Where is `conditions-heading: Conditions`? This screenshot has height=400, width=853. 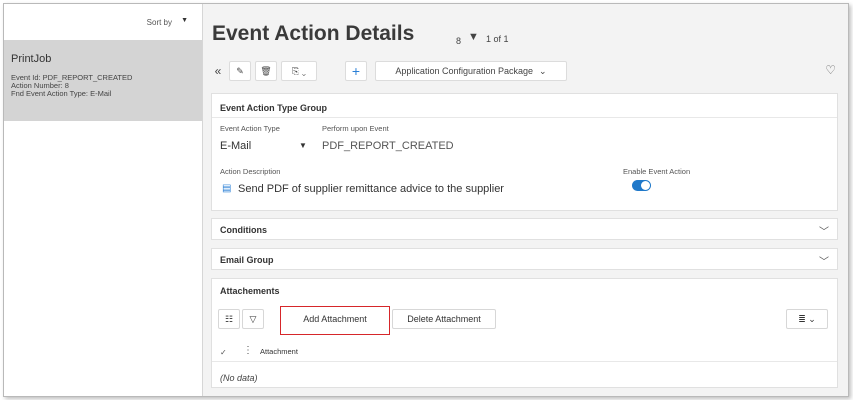
conditions-heading: Conditions is located at coordinates (243, 230).